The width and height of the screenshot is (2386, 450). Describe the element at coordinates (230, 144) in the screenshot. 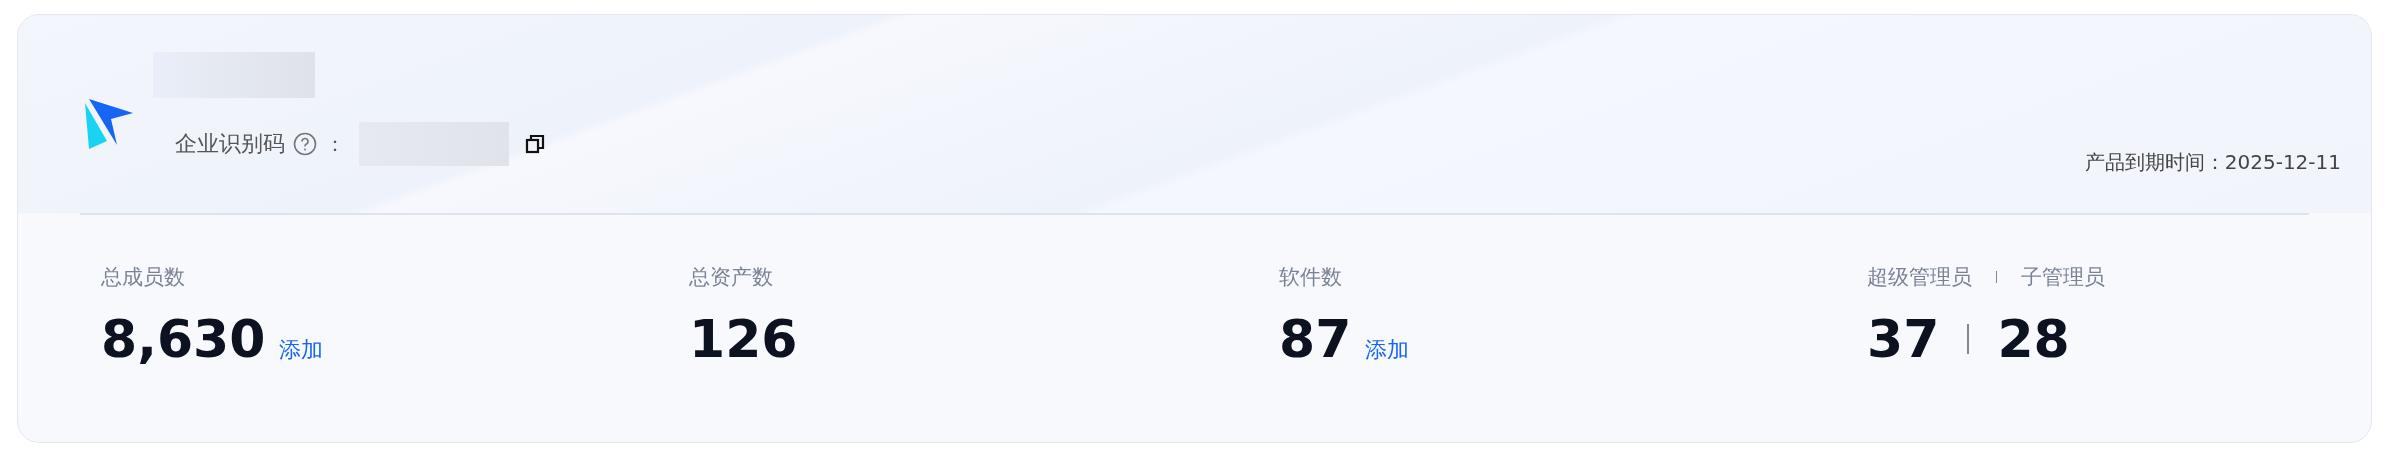

I see `id-label: 企业识别码` at that location.